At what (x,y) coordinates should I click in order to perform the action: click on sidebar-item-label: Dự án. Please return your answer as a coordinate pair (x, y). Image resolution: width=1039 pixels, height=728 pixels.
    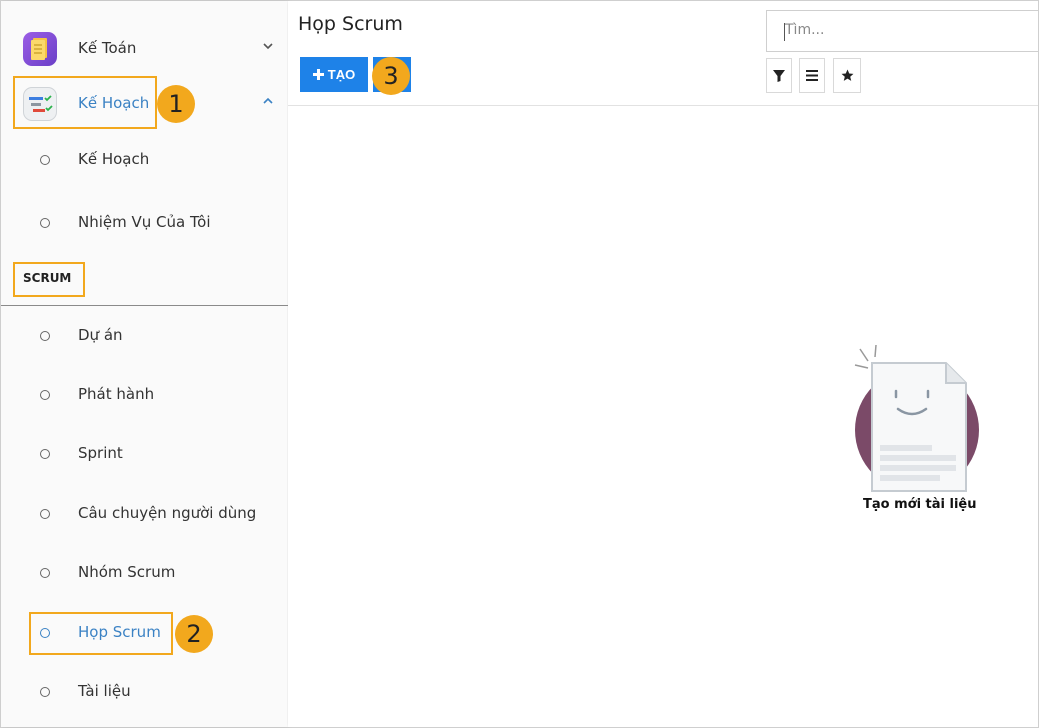
    Looking at the image, I should click on (100, 335).